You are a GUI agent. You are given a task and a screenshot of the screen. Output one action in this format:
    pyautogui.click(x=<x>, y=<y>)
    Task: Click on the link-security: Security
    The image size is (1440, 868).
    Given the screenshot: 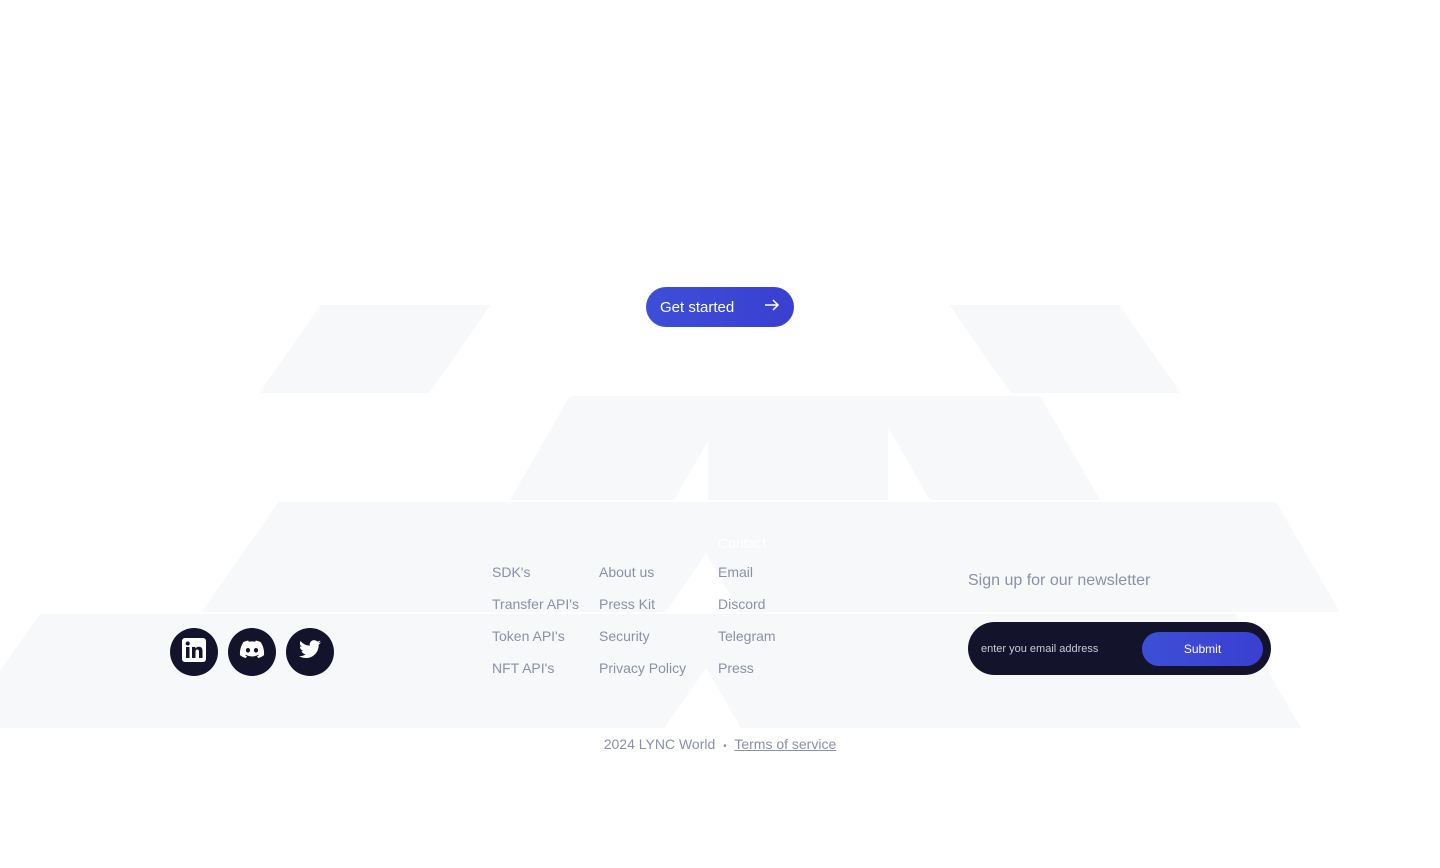 What is the action you would take?
    pyautogui.click(x=642, y=640)
    